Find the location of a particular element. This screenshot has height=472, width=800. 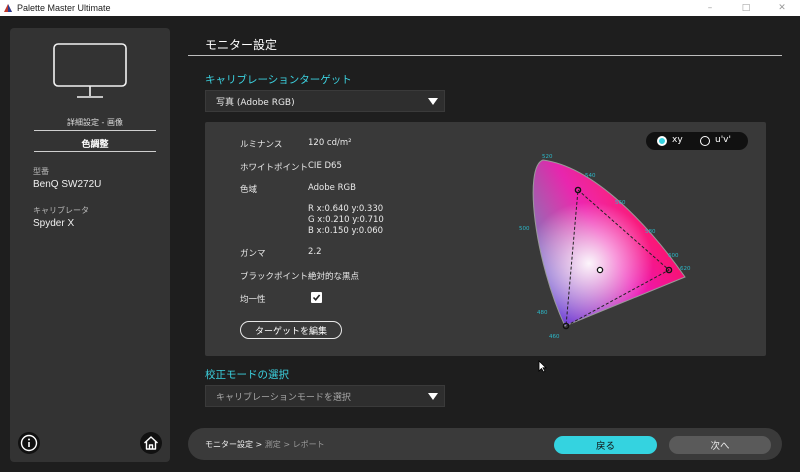

breadcrumb: モニター設定 > 測定 > レポート is located at coordinates (265, 444).